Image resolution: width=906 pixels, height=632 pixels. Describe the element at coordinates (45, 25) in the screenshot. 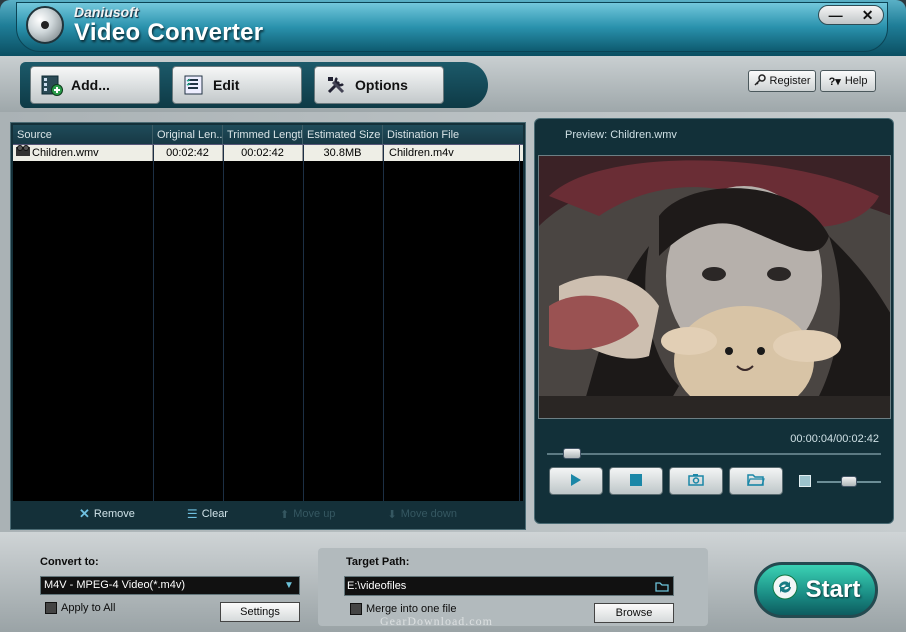

I see `film-reel-logo-icon` at that location.